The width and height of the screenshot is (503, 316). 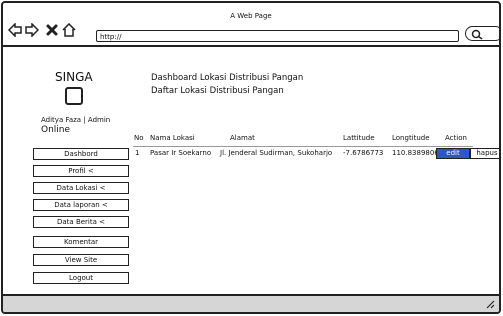 I want to click on search-button, so click(x=482, y=33).